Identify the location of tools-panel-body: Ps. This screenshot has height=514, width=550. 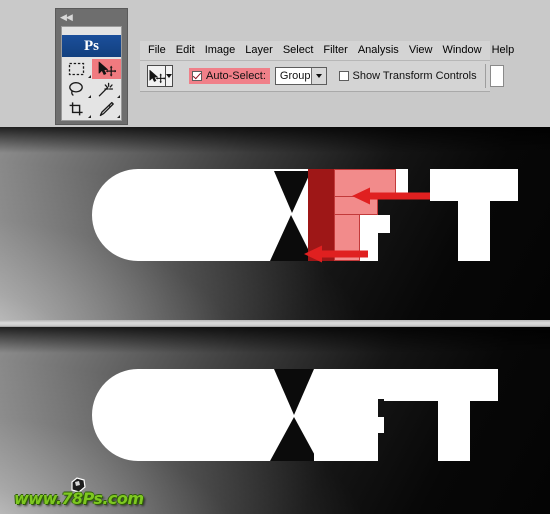
(91, 73).